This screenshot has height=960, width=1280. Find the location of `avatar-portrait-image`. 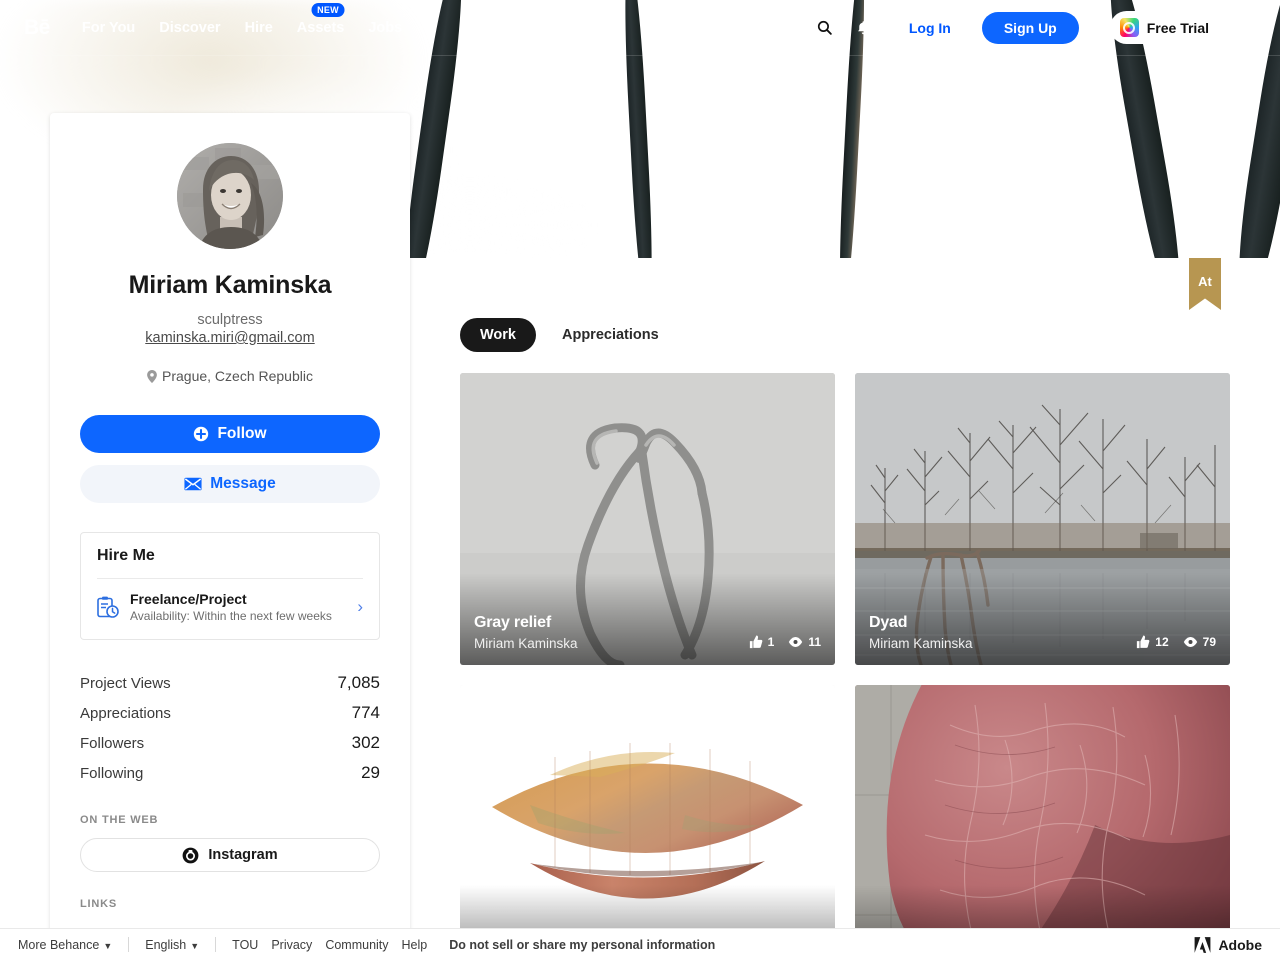

avatar-portrait-image is located at coordinates (230, 196).